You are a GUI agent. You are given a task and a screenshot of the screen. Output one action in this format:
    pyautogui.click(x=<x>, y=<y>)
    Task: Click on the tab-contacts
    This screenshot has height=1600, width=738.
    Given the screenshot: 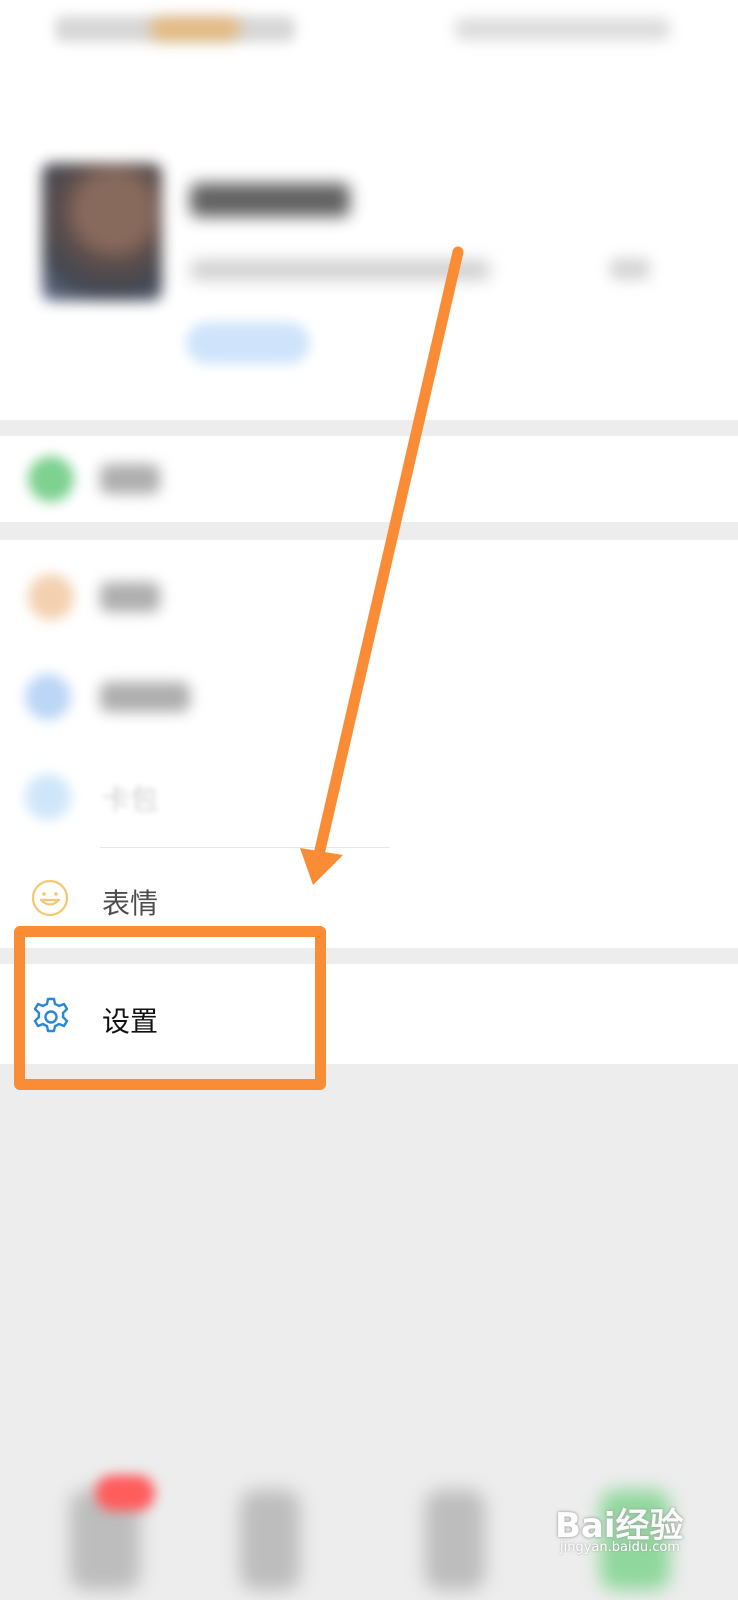 What is the action you would take?
    pyautogui.click(x=270, y=1540)
    